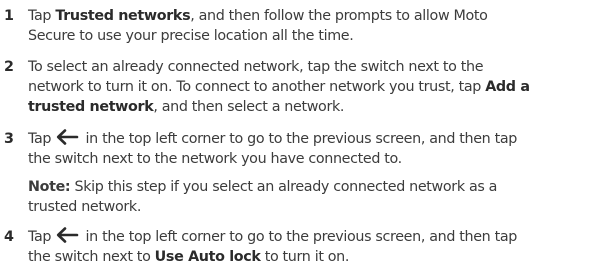  Describe the element at coordinates (9, 139) in the screenshot. I see `step-number: 3` at that location.